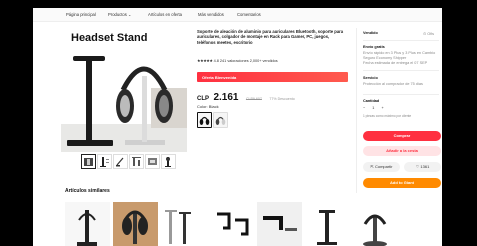 This screenshot has height=246, width=477. Describe the element at coordinates (226, 97) in the screenshot. I see `price-amount: 2.161` at that location.